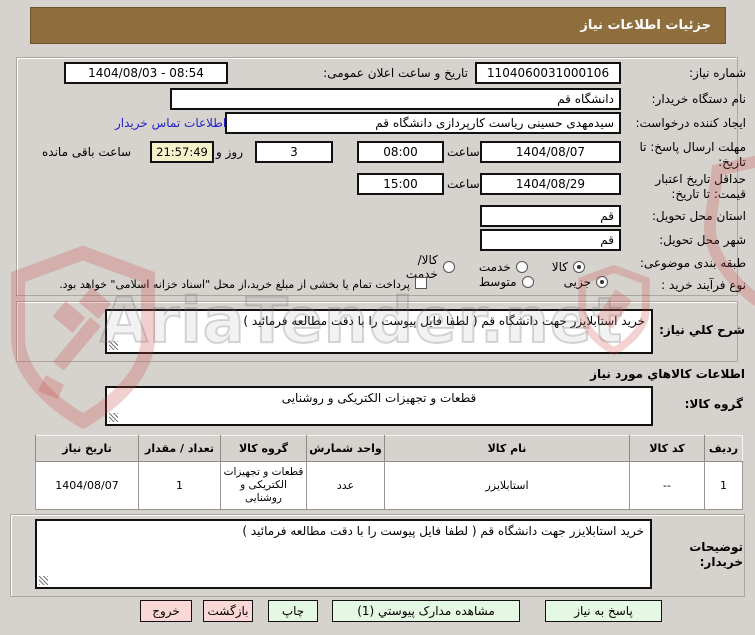  I want to click on category-label: طبقه بندی موضوعی:, so click(692, 263).